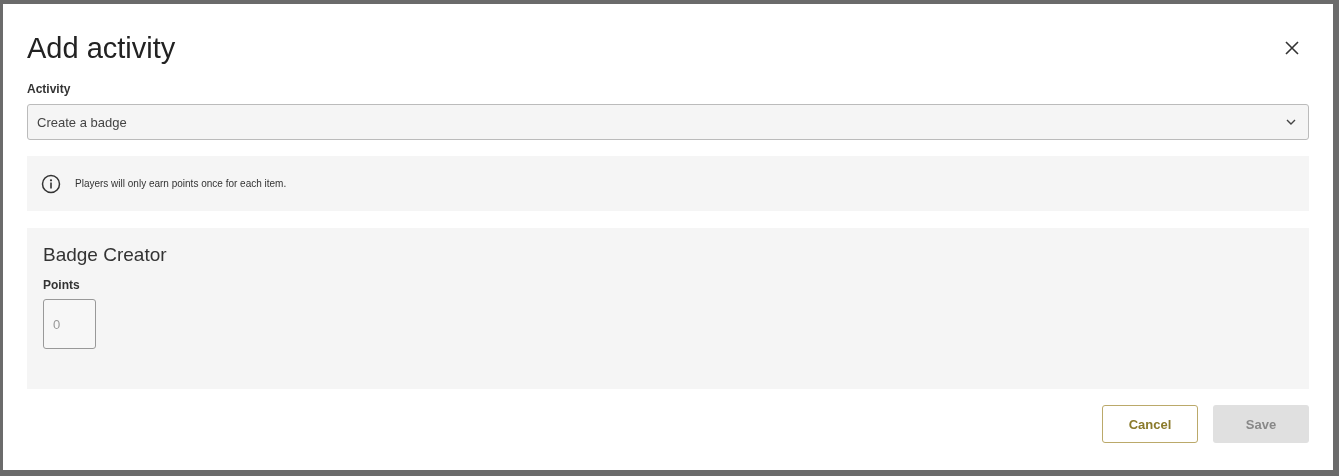  Describe the element at coordinates (1291, 122) in the screenshot. I see `chevron-down-icon` at that location.